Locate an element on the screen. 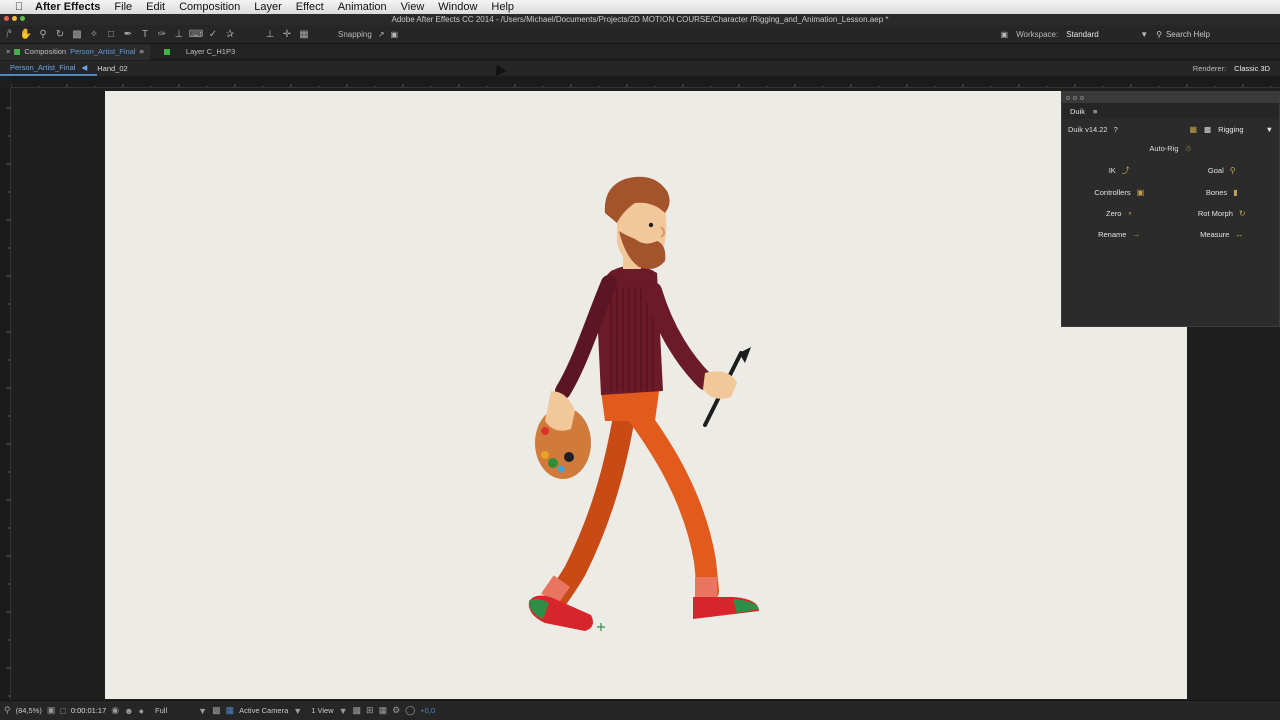  breadcrumb-comp-active: Person_Artist_Final ◀ is located at coordinates (49, 68).